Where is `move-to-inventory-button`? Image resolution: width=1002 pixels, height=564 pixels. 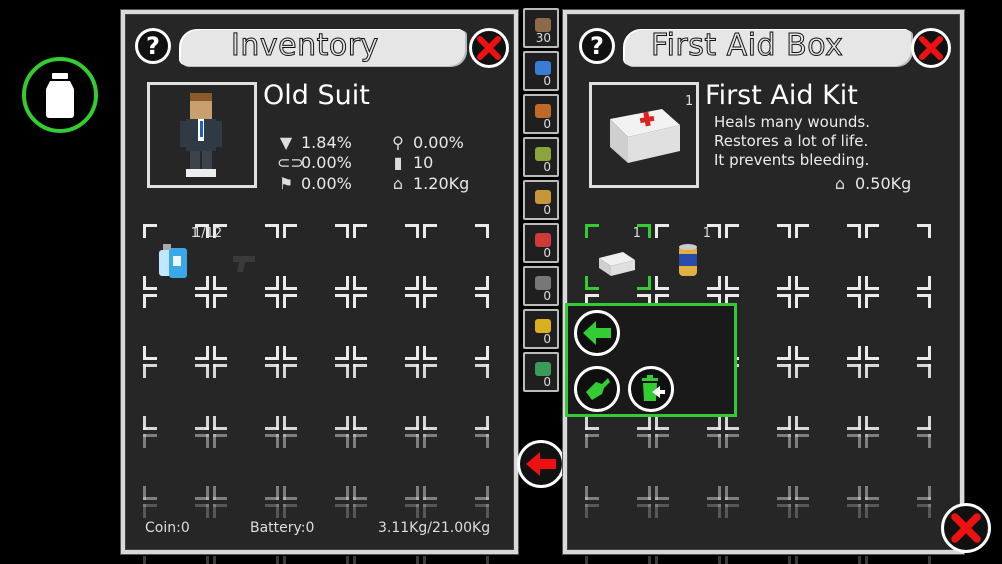 move-to-inventory-button is located at coordinates (597, 333).